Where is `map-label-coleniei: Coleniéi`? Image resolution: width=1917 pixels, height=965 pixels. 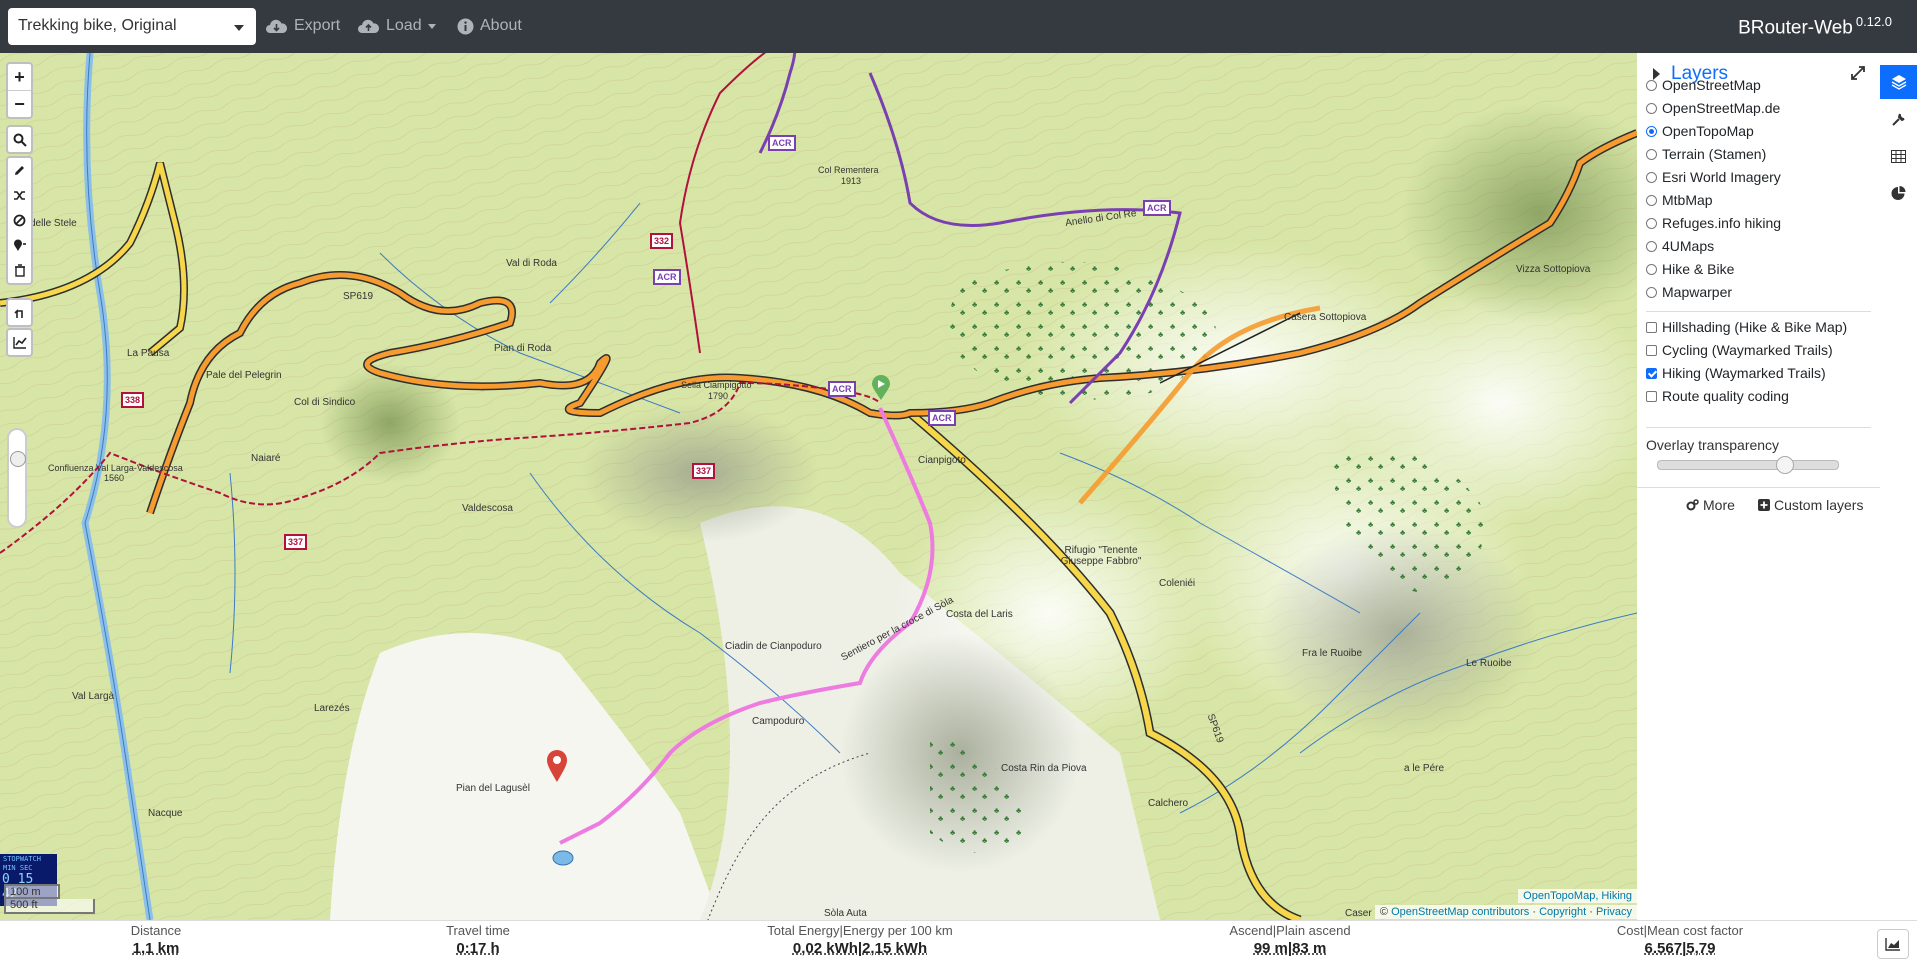
map-label-coleniei: Coleniéi is located at coordinates (1177, 583).